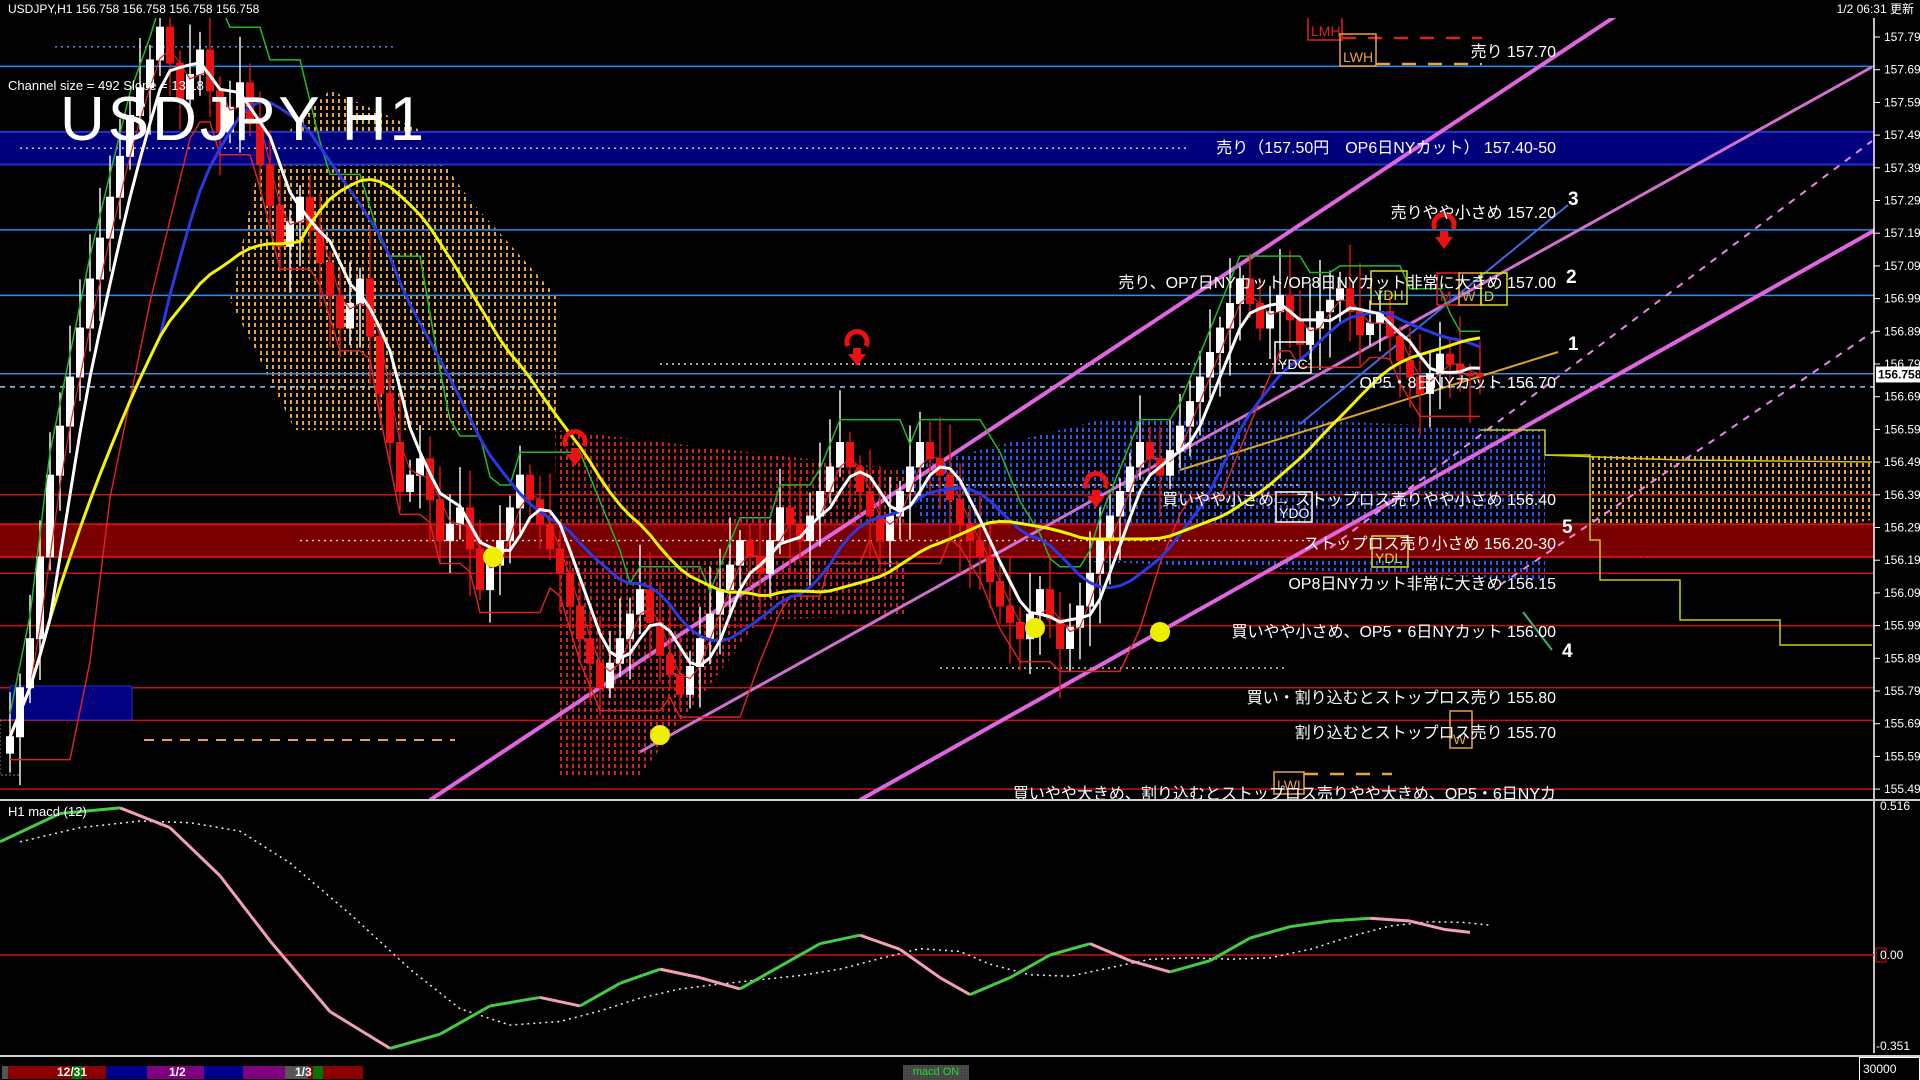 The image size is (1920, 1080). What do you see at coordinates (1902, 266) in the screenshot?
I see `price-axis-label: 157.090` at bounding box center [1902, 266].